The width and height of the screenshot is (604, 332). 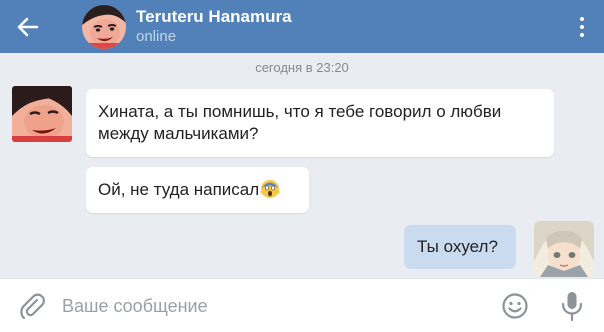 What do you see at coordinates (156, 36) in the screenshot?
I see `contact-status: online` at bounding box center [156, 36].